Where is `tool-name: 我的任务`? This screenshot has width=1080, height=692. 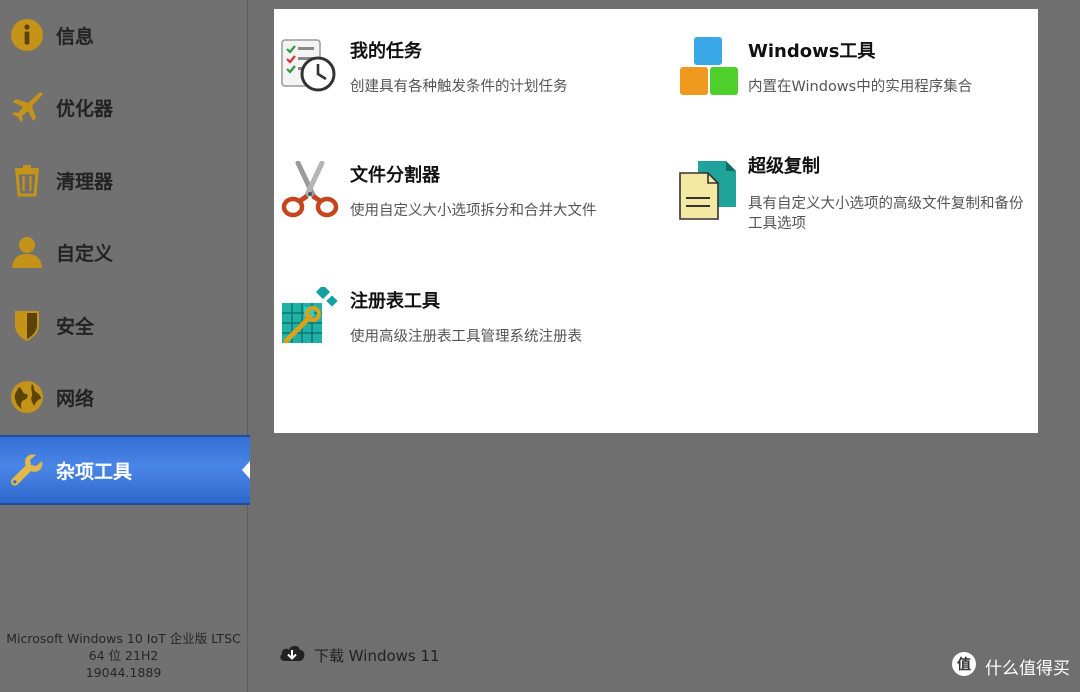
tool-name: 我的任务 is located at coordinates (386, 51).